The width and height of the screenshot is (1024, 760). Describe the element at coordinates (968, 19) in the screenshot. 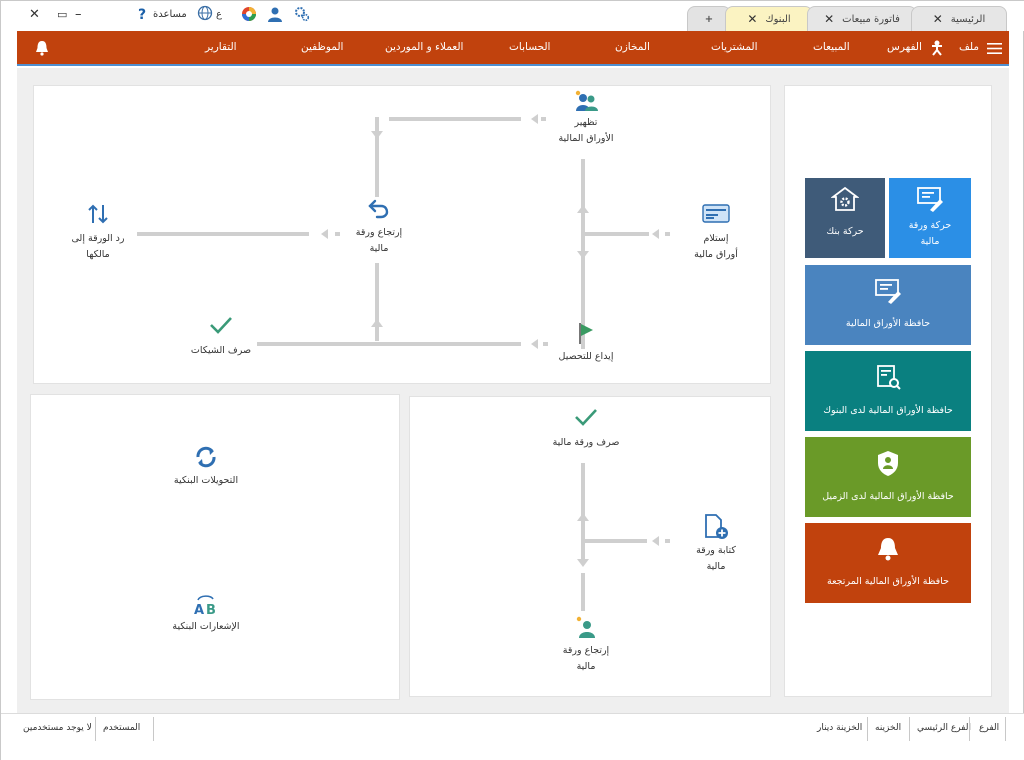

I see `tab-label: الرئيسية` at that location.